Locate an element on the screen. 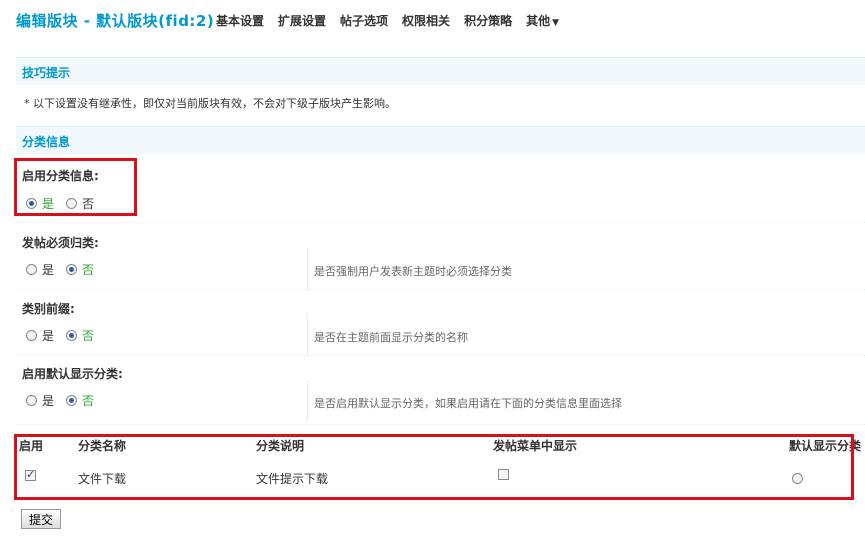 This screenshot has height=540, width=865. setting-desc-require-category: 是否强制用户发表新主题时必须选择分类 is located at coordinates (413, 271).